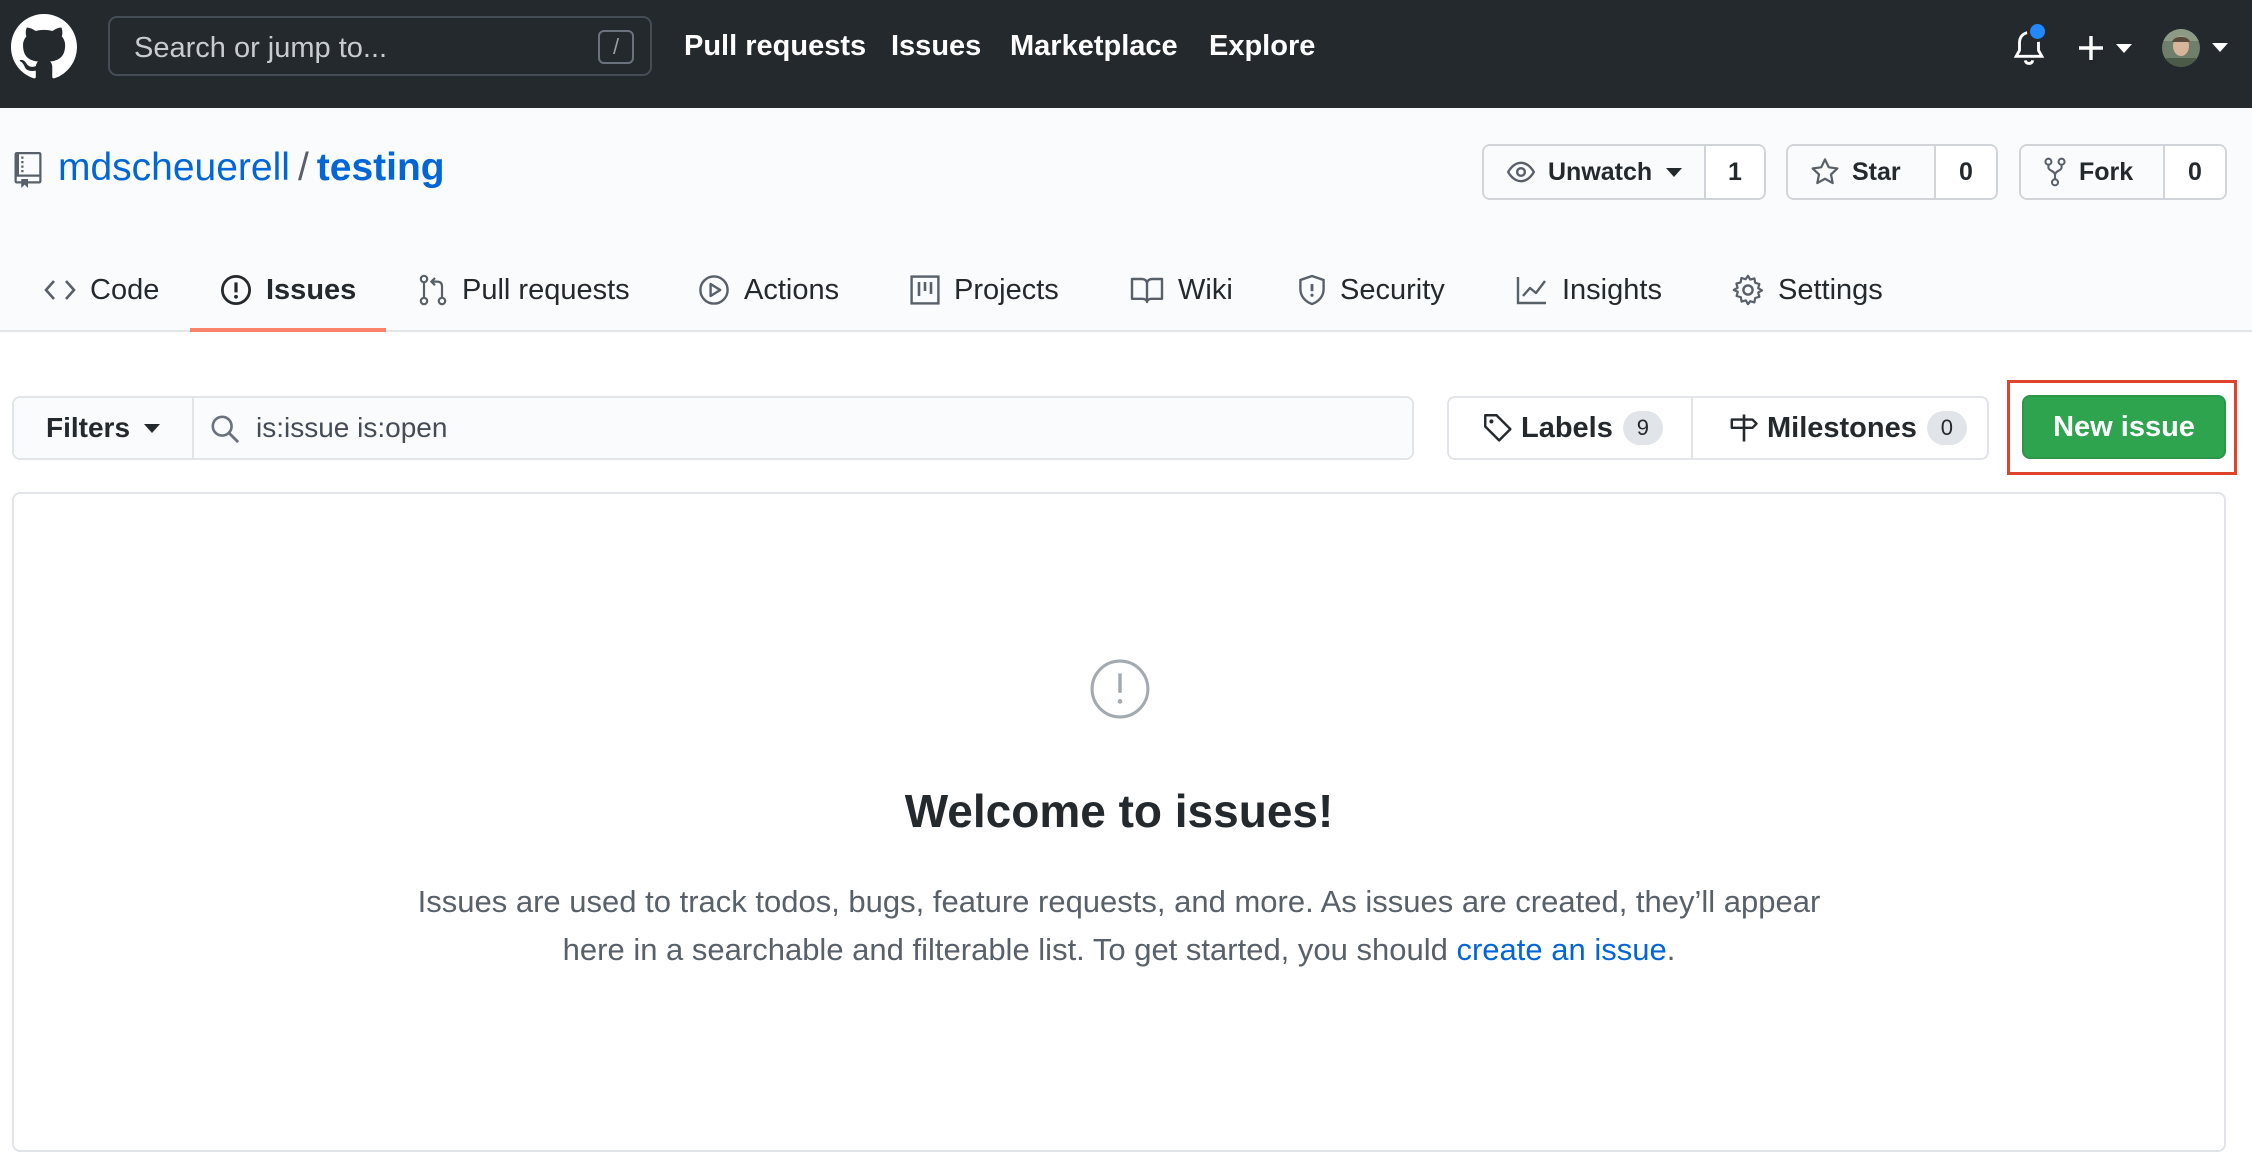 Image resolution: width=2252 pixels, height=1176 pixels. What do you see at coordinates (1094, 46) in the screenshot?
I see `nav-marketplace: Marketplace` at bounding box center [1094, 46].